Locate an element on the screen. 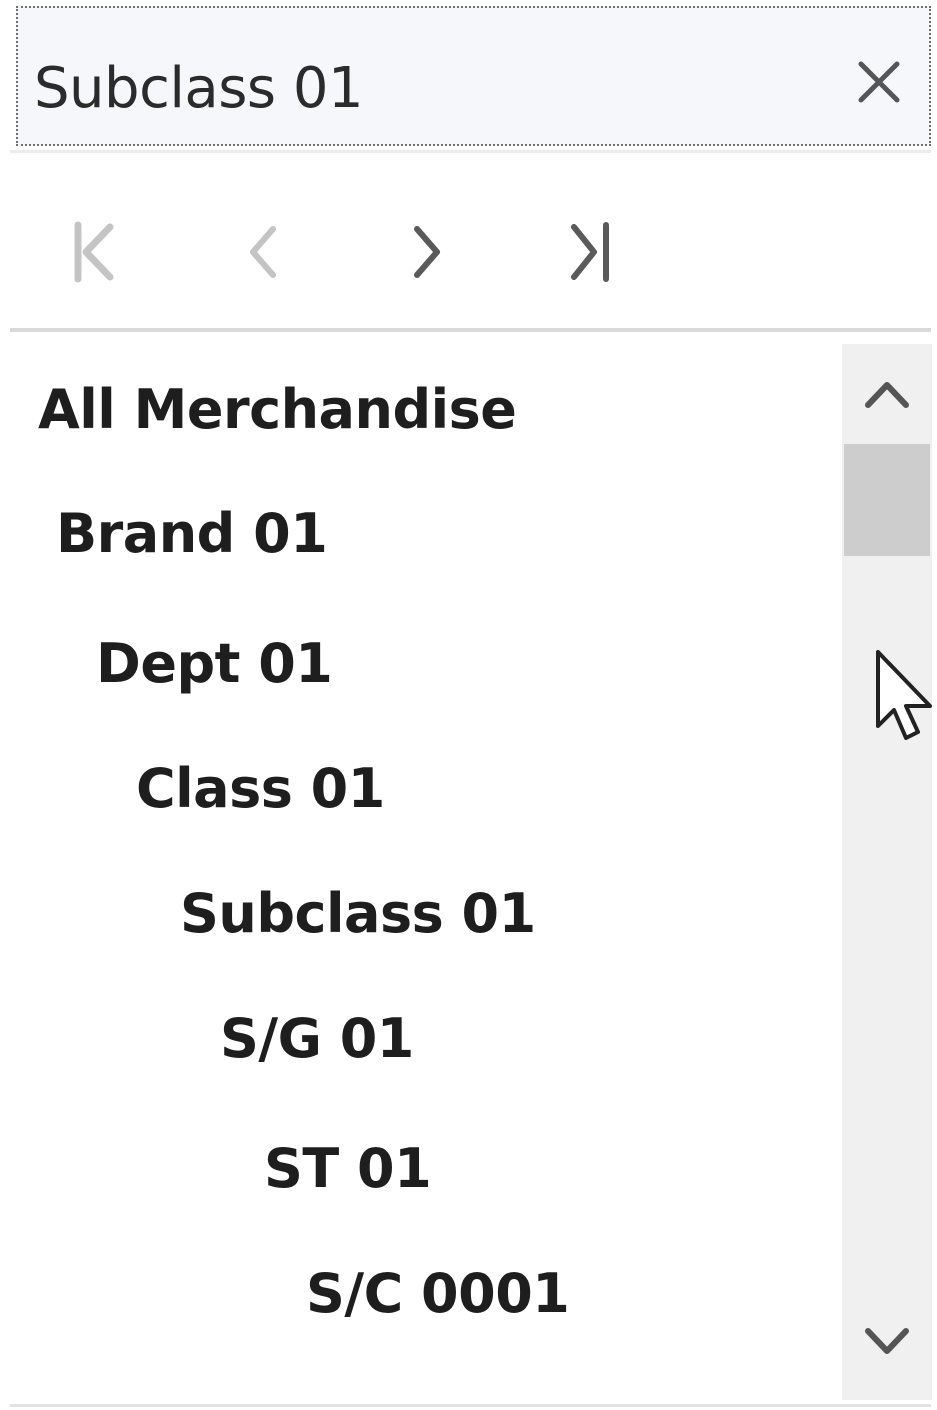 The height and width of the screenshot is (1410, 937). chevron-right-icon is located at coordinates (426, 254).